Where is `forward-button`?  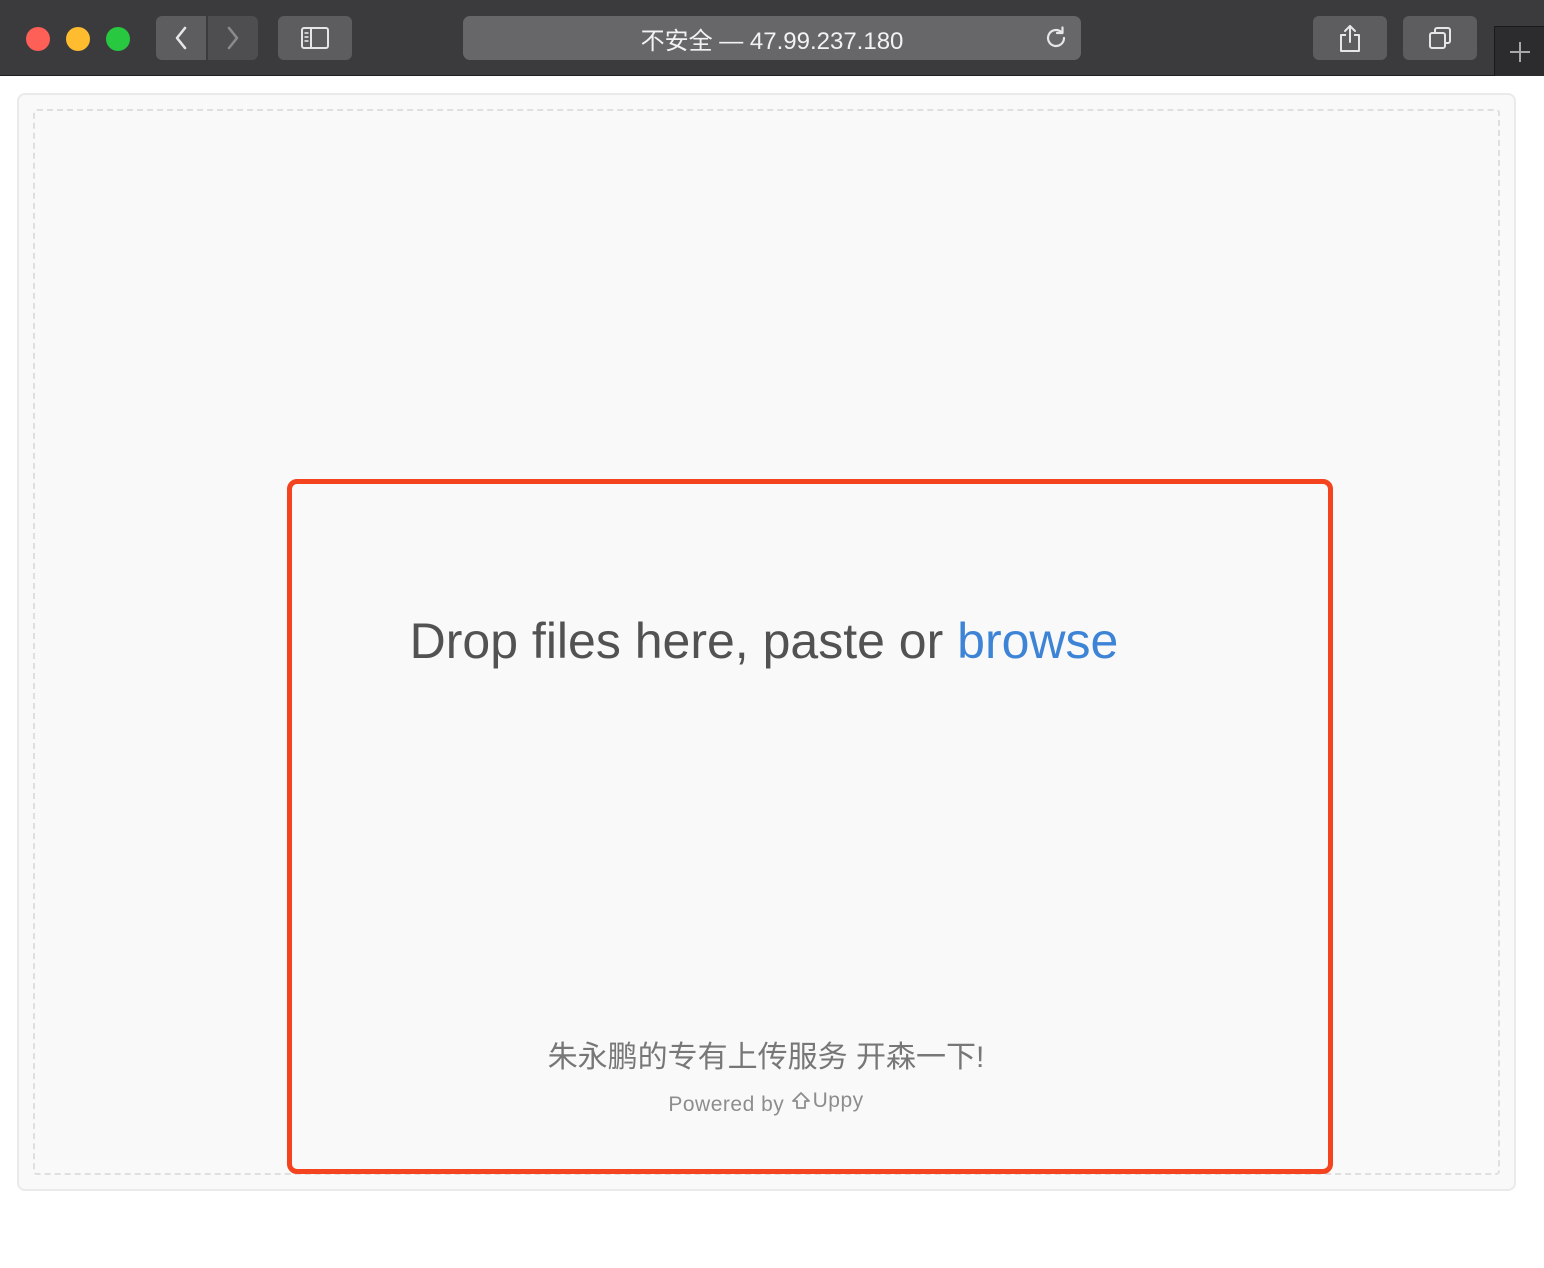 forward-button is located at coordinates (233, 38).